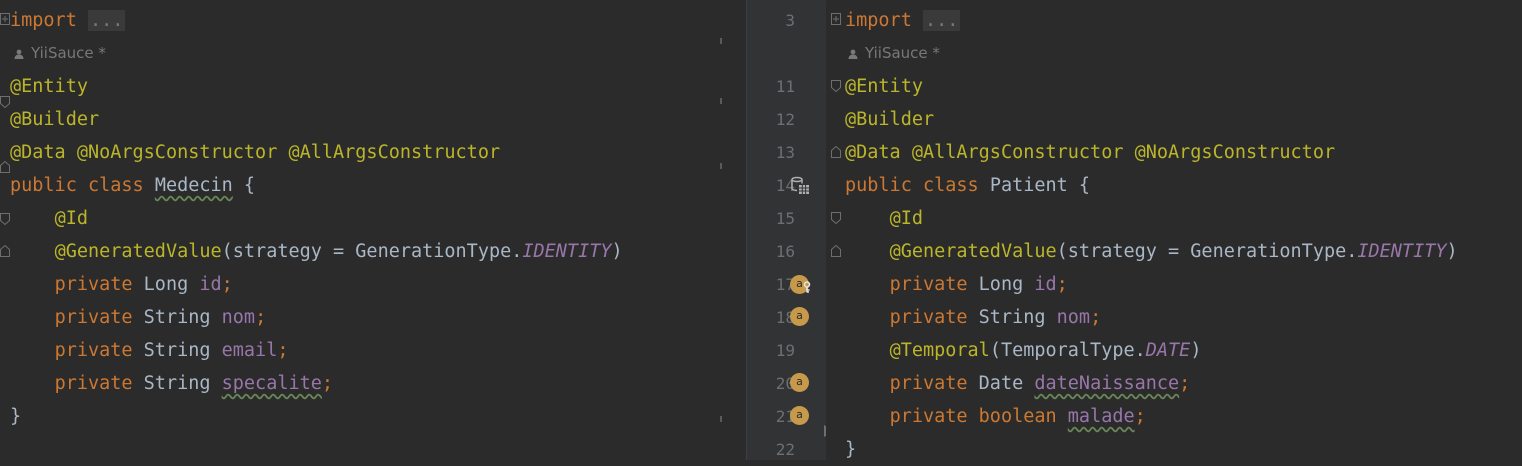 Image resolution: width=1522 pixels, height=466 pixels. I want to click on code-line: private String email;, so click(373, 350).